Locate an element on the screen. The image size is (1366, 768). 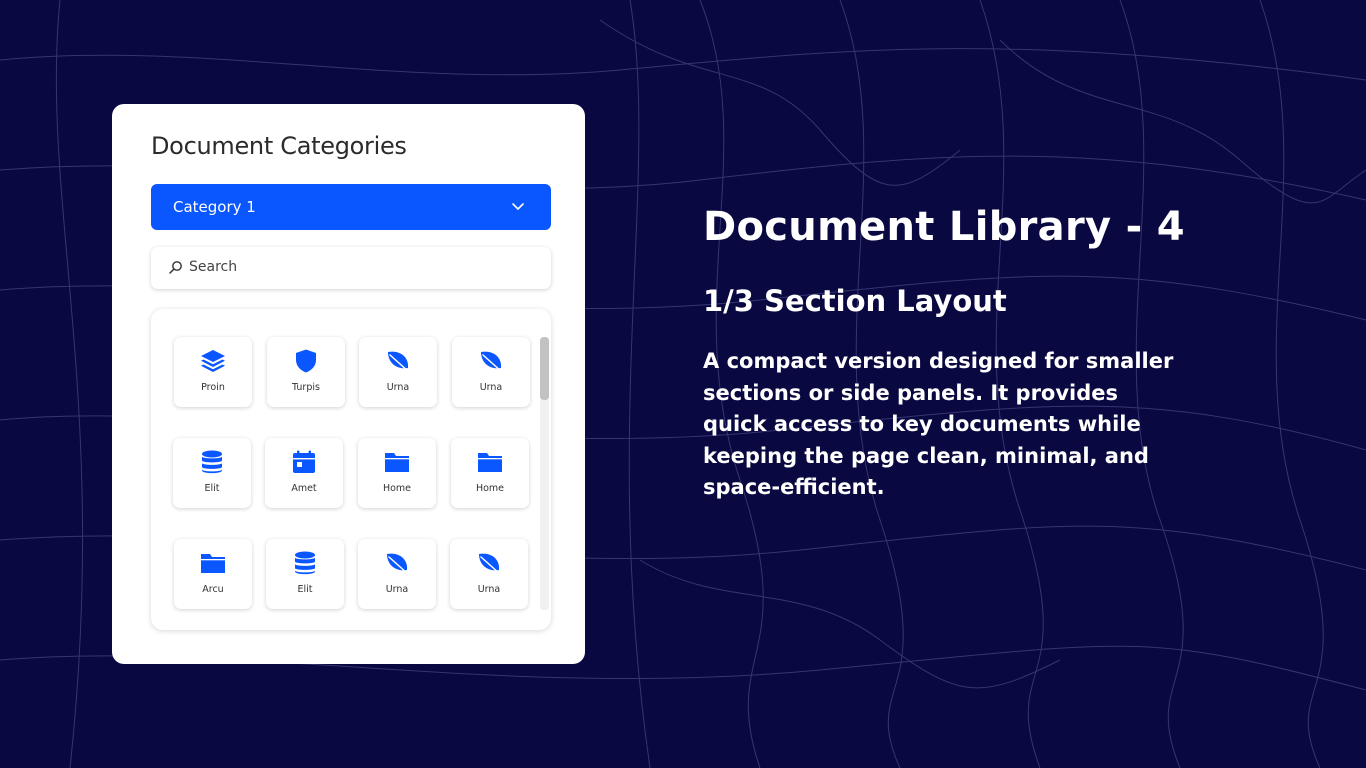
shield-icon is located at coordinates (306, 361).